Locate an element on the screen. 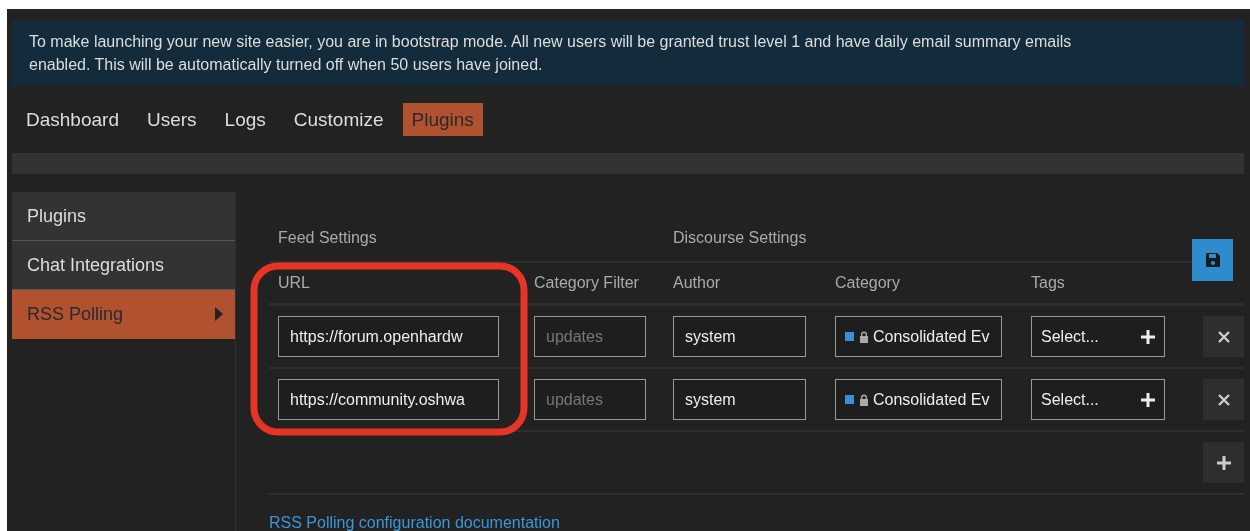 This screenshot has width=1250, height=531. nav-tab: Customize is located at coordinates (338, 119).